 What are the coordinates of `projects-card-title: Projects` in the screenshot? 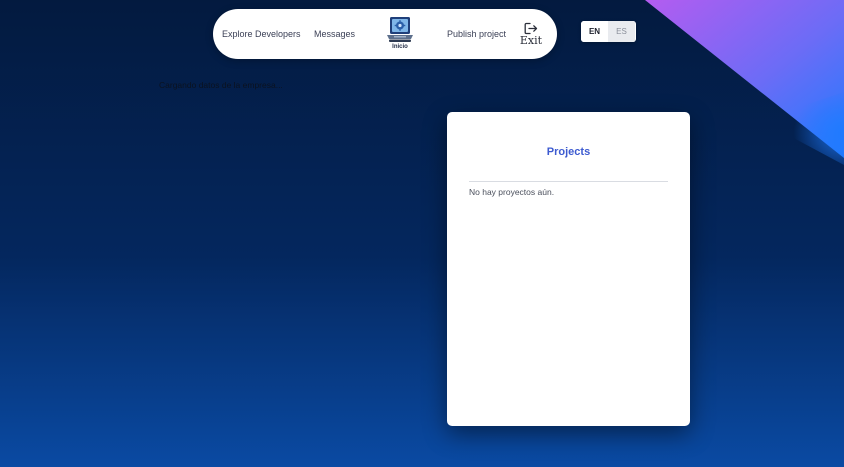 It's located at (568, 152).